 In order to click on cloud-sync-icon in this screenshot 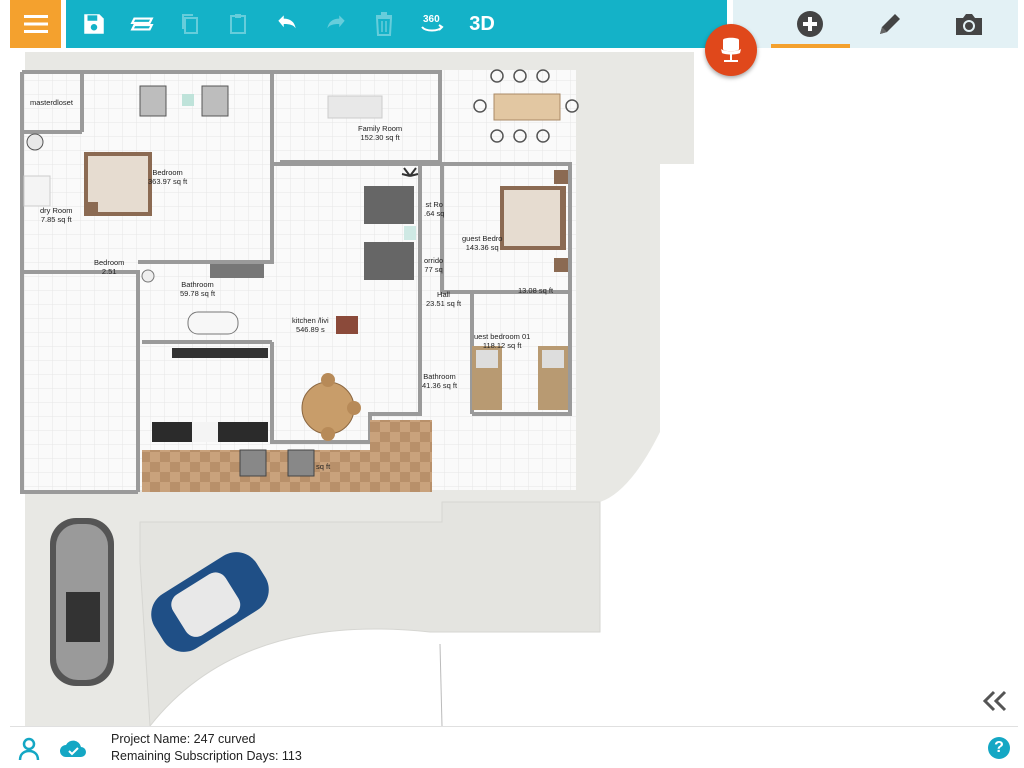, I will do `click(73, 748)`.